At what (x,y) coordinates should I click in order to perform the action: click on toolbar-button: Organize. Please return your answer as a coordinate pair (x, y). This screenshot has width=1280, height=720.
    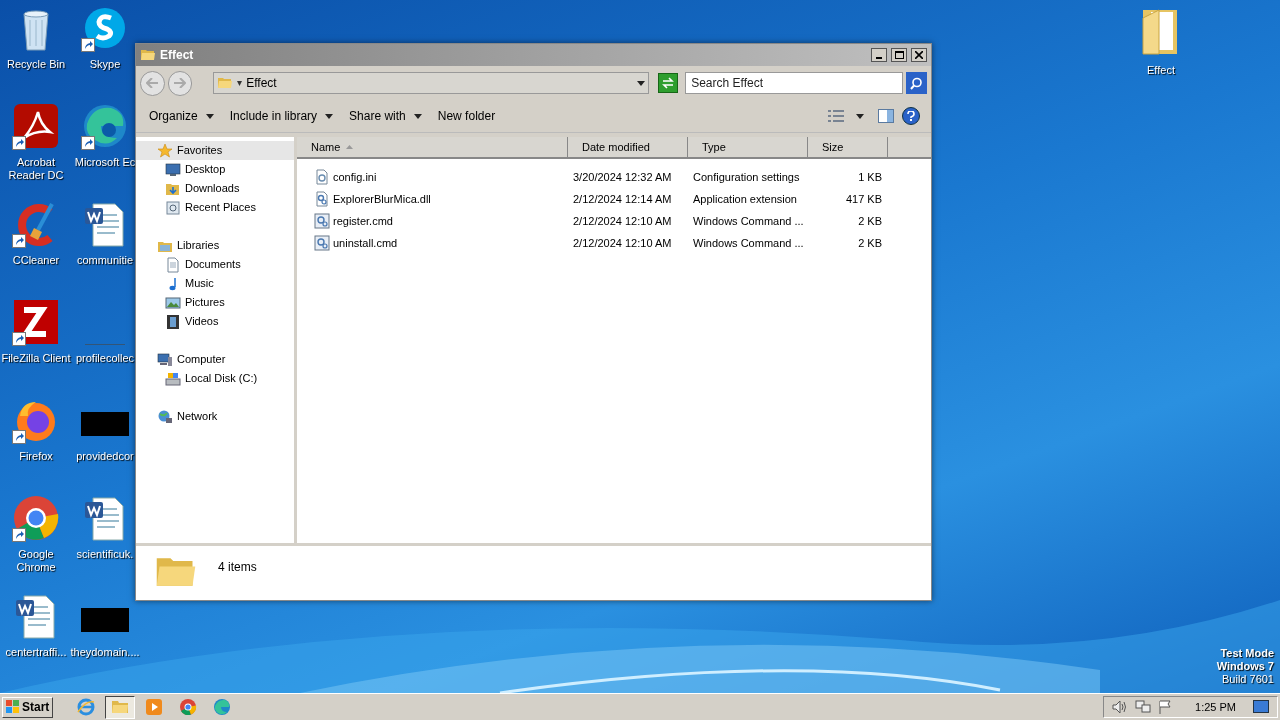
    Looking at the image, I should click on (181, 116).